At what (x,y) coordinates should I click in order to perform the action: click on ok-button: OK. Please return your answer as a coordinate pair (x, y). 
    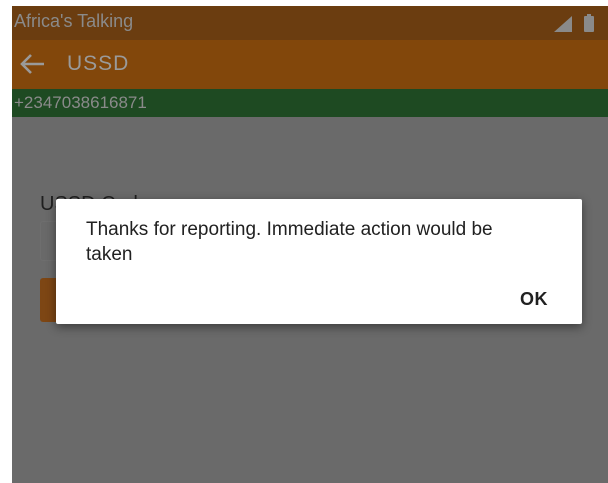
    Looking at the image, I should click on (534, 299).